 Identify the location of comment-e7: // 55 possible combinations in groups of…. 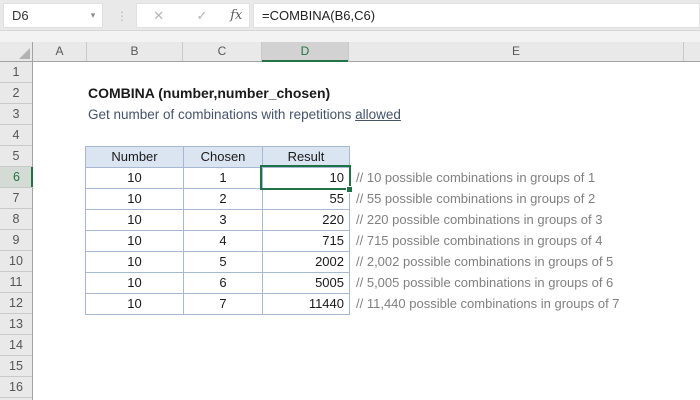
(475, 198).